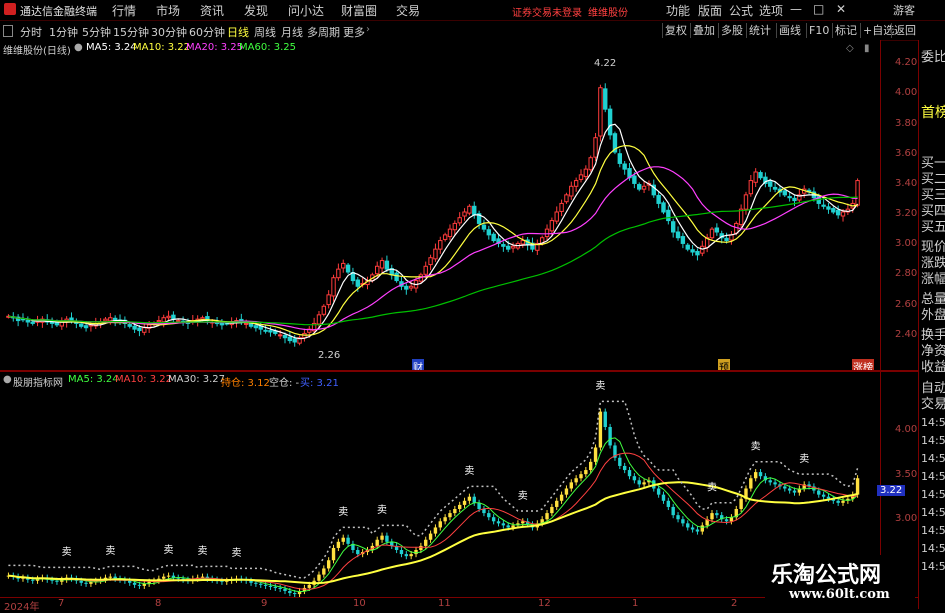  What do you see at coordinates (212, 10) in the screenshot?
I see `menu-zixun: 资讯` at bounding box center [212, 10].